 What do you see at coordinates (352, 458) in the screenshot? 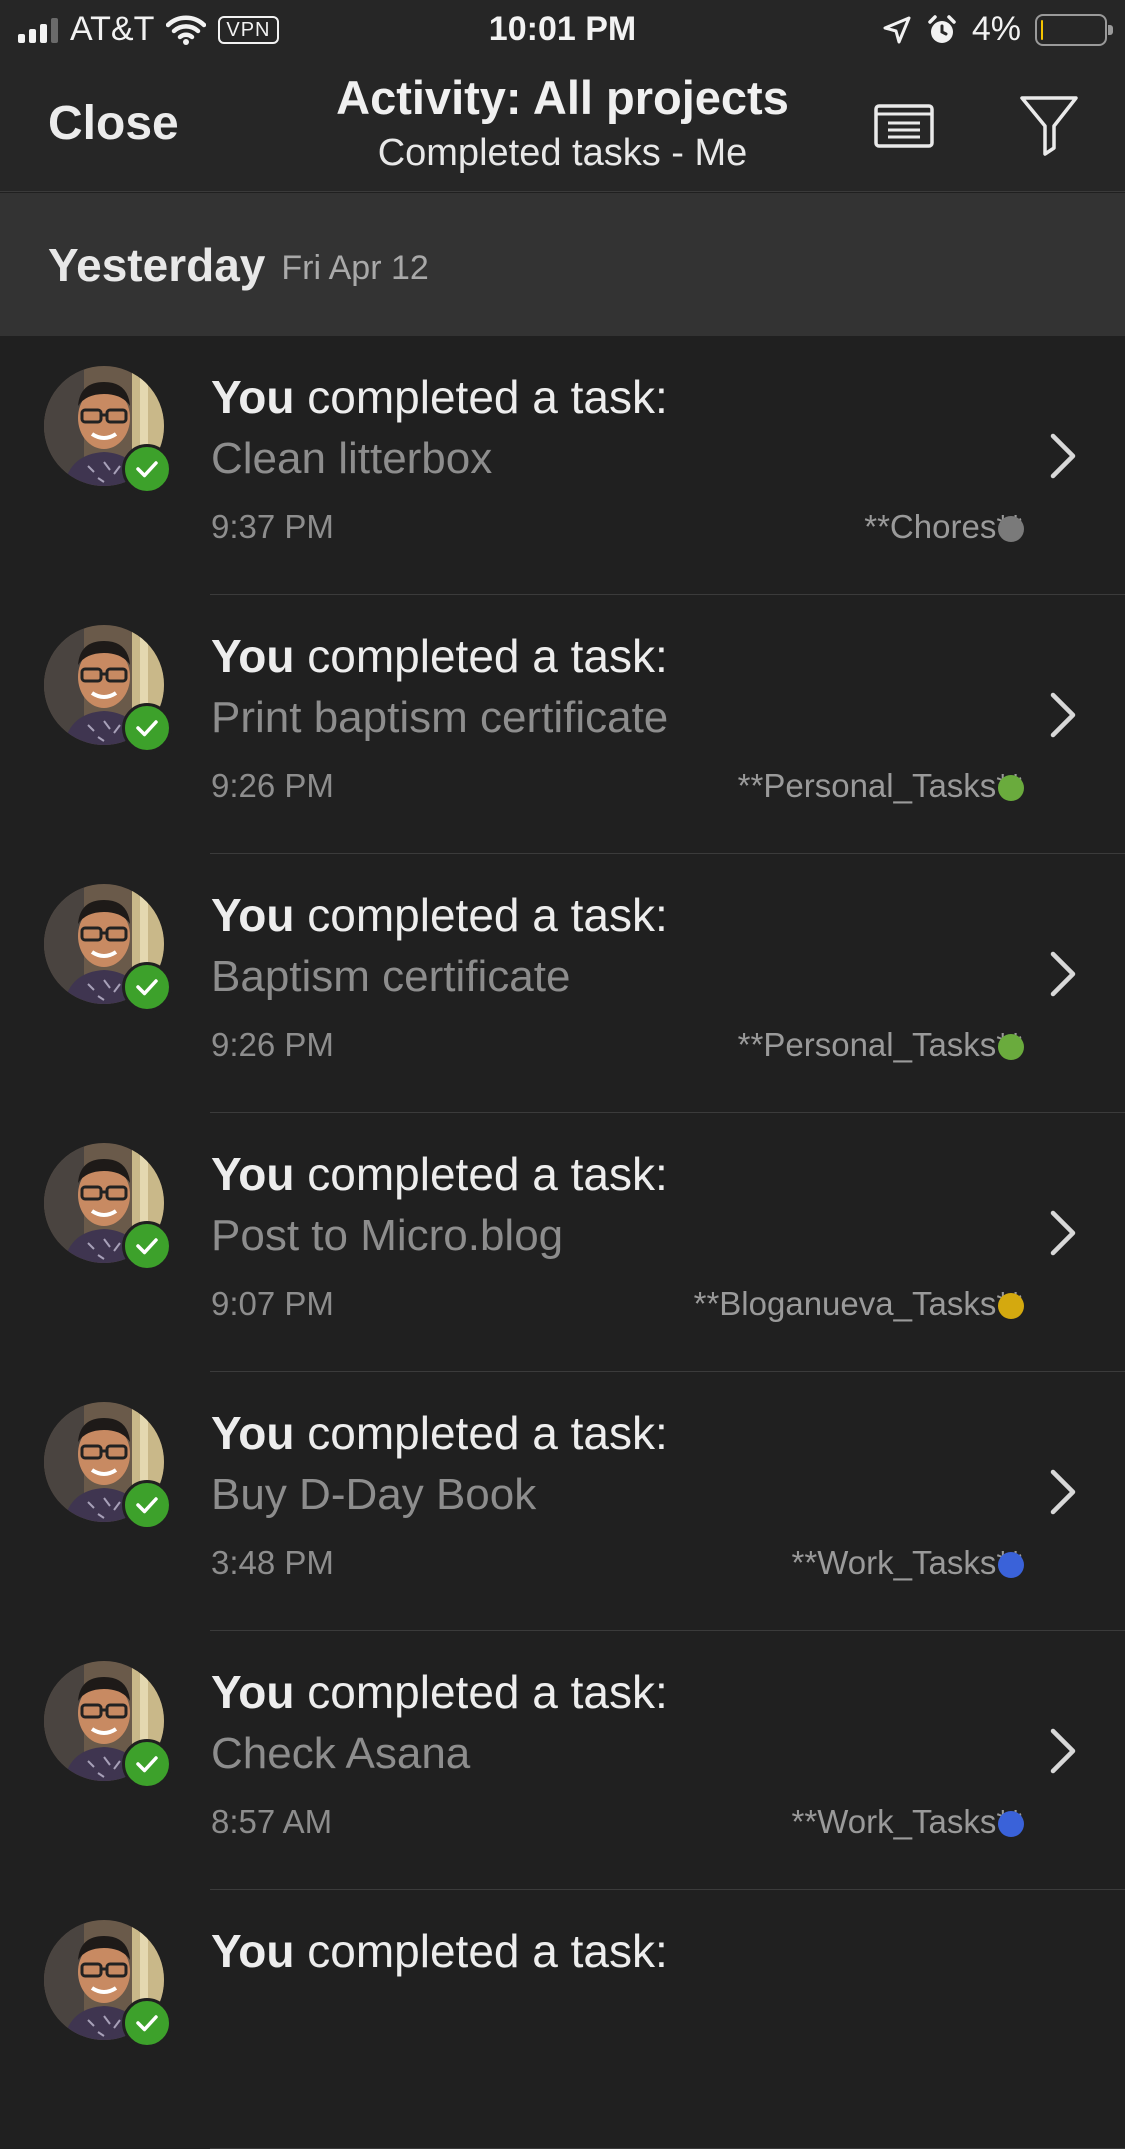
I see `task-name: Clean litterbox` at bounding box center [352, 458].